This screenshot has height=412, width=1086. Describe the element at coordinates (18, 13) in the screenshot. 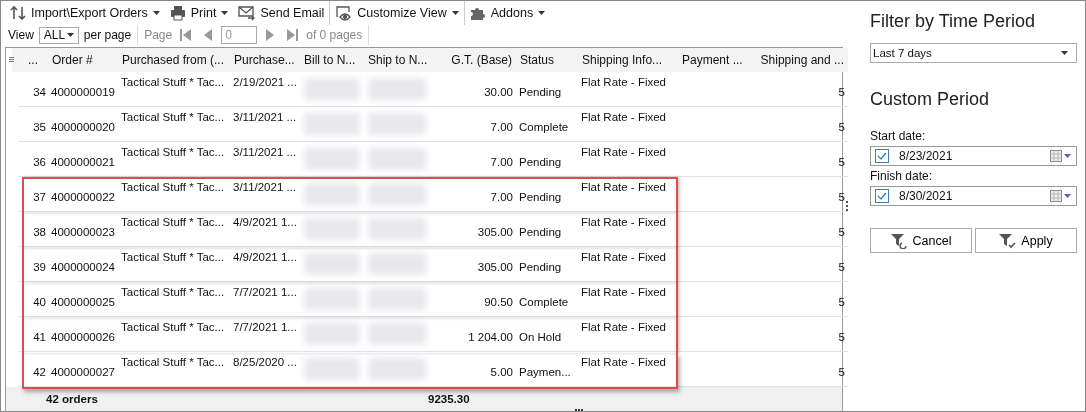

I see `sort-arrows-icon` at that location.